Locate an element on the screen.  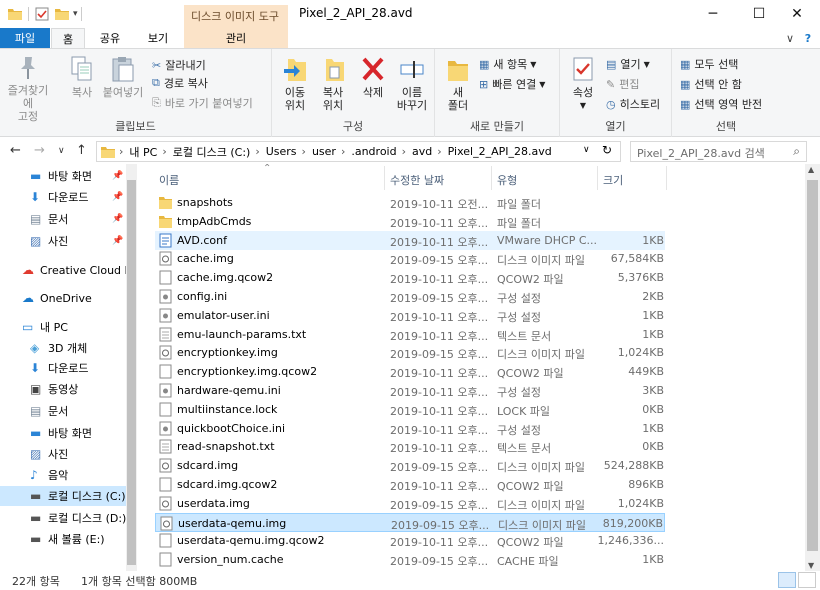
nav-item: ⬇ 다운로드 is located at coordinates (63, 368).